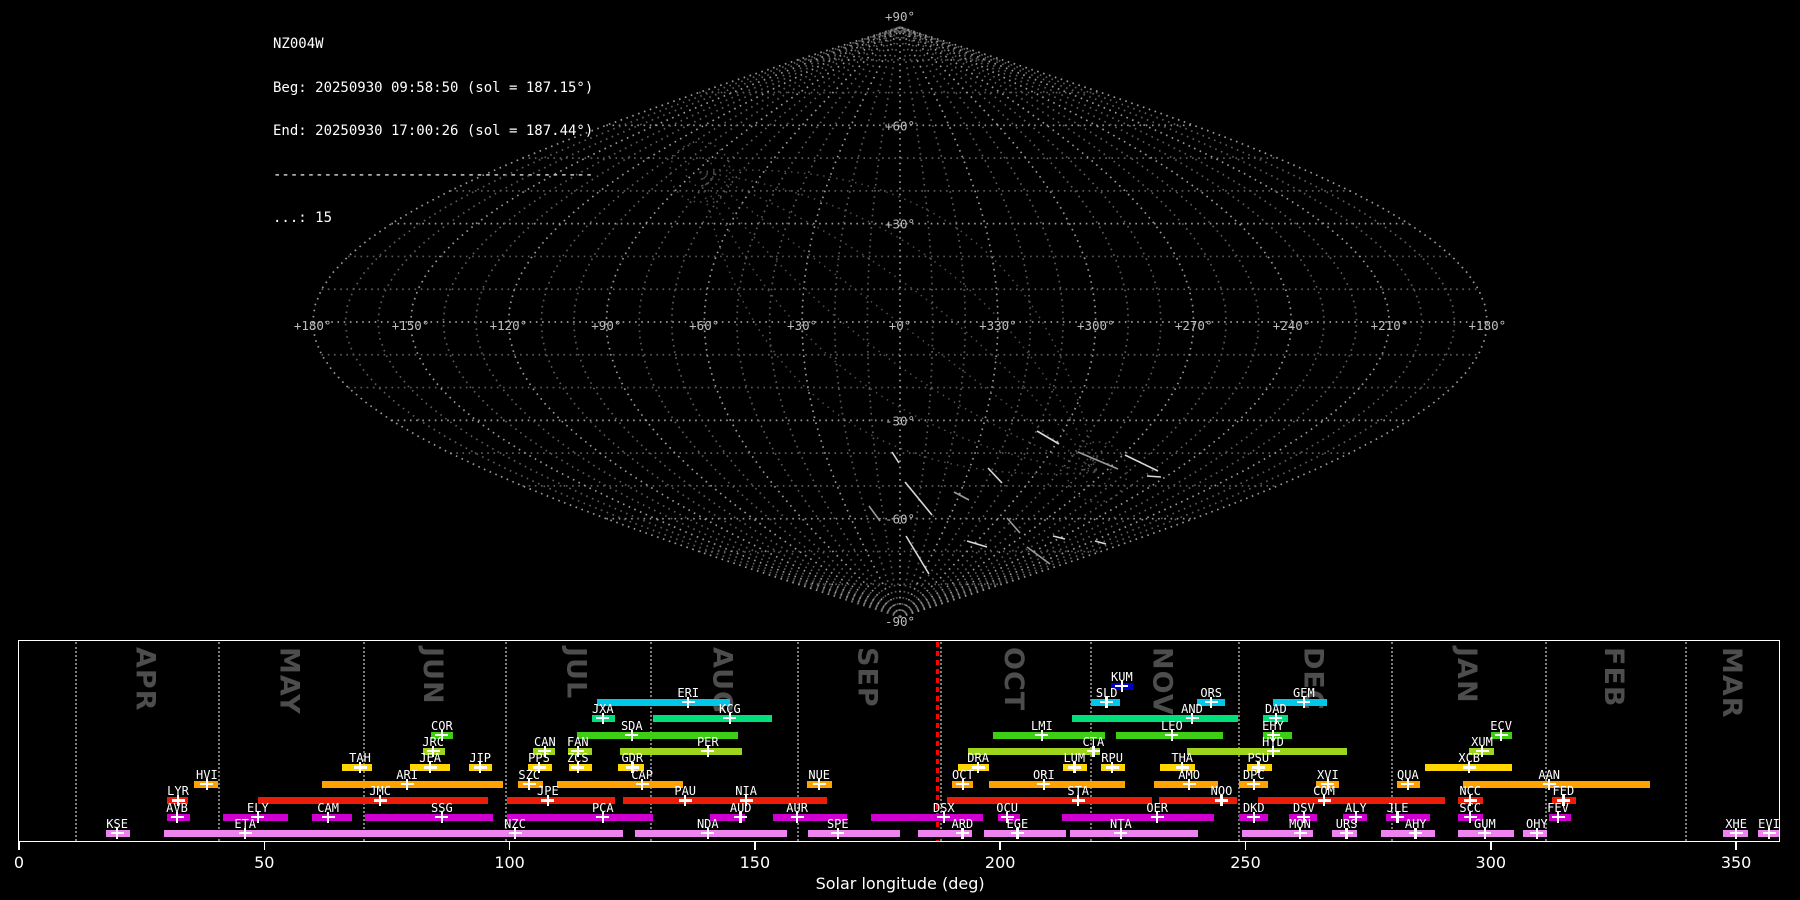 This screenshot has height=900, width=1800. I want to click on month-label: MAR, so click(1732, 683).